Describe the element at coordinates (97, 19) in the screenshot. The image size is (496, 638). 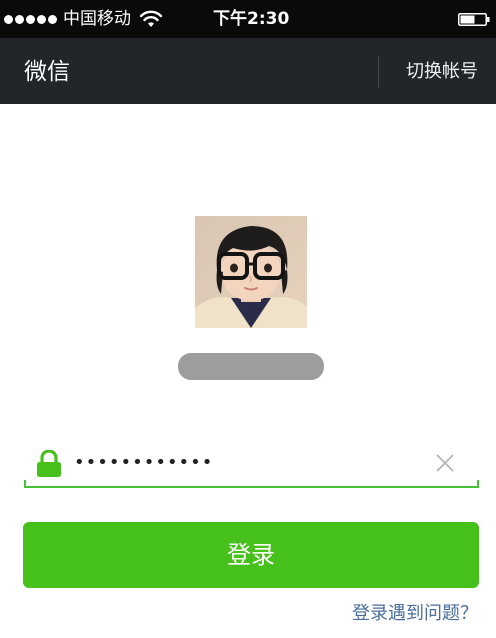
I see `carrier-name: 中国移动` at that location.